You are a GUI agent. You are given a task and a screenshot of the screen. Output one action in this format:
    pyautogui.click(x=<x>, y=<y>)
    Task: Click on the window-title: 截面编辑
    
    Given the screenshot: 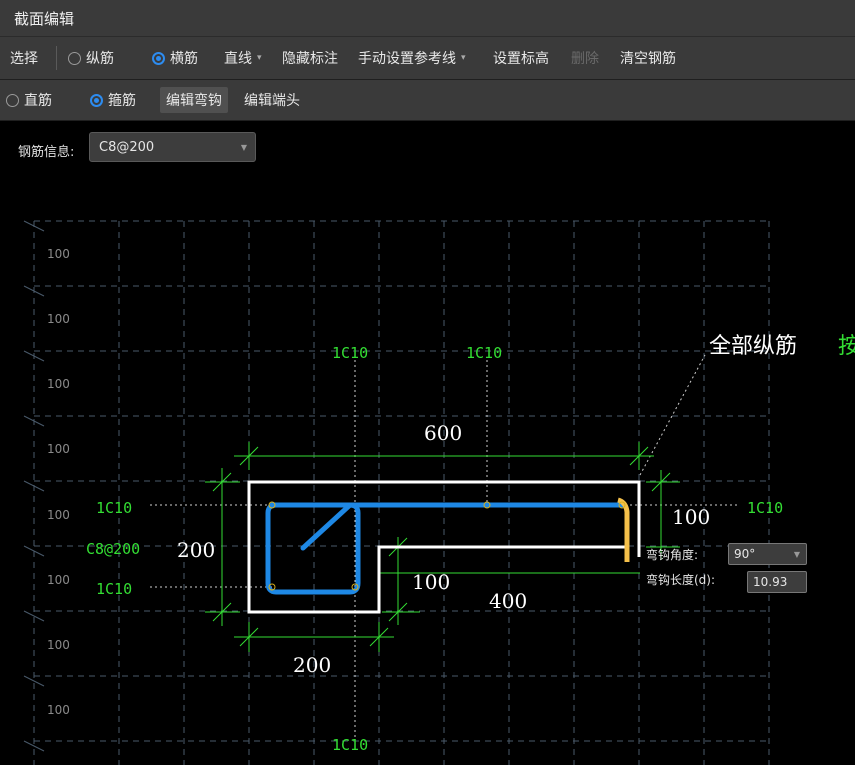 What is the action you would take?
    pyautogui.click(x=44, y=19)
    